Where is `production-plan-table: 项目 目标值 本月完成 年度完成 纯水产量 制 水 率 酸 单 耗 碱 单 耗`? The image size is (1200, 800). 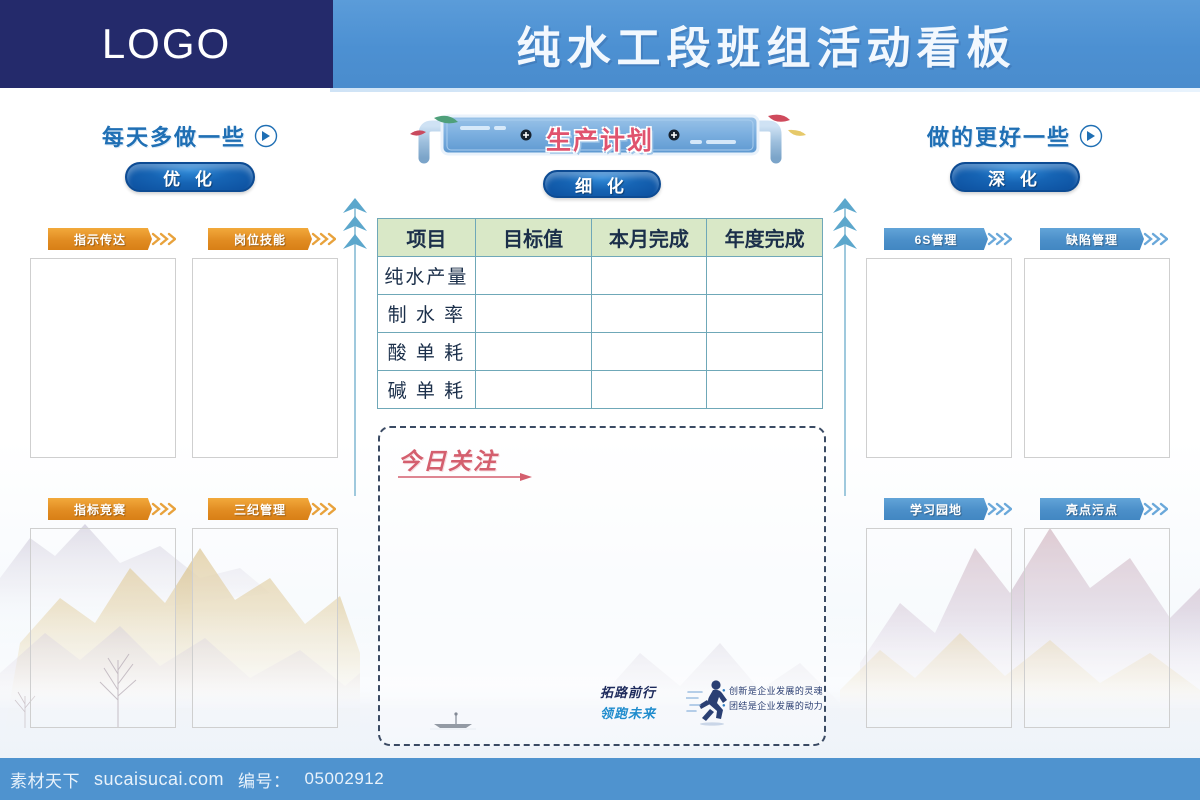 production-plan-table: 项目 目标值 本月完成 年度完成 纯水产量 制 水 率 酸 单 耗 碱 单 耗 is located at coordinates (600, 313).